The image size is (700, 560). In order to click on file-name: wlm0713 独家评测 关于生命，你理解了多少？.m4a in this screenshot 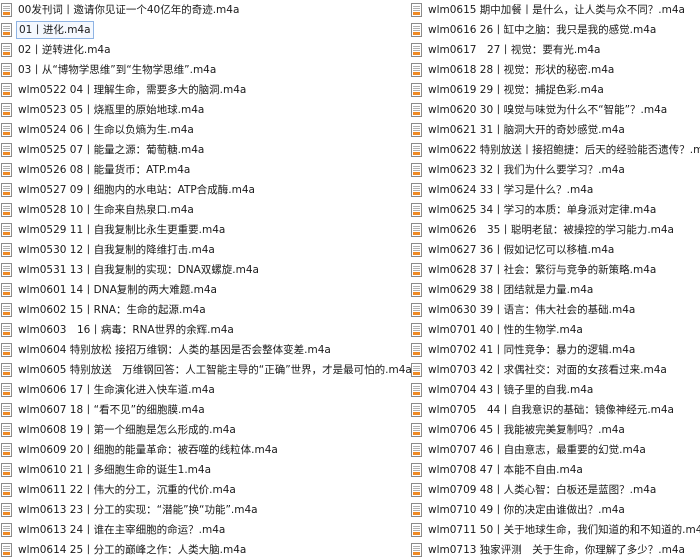, I will do `click(556, 550)`.